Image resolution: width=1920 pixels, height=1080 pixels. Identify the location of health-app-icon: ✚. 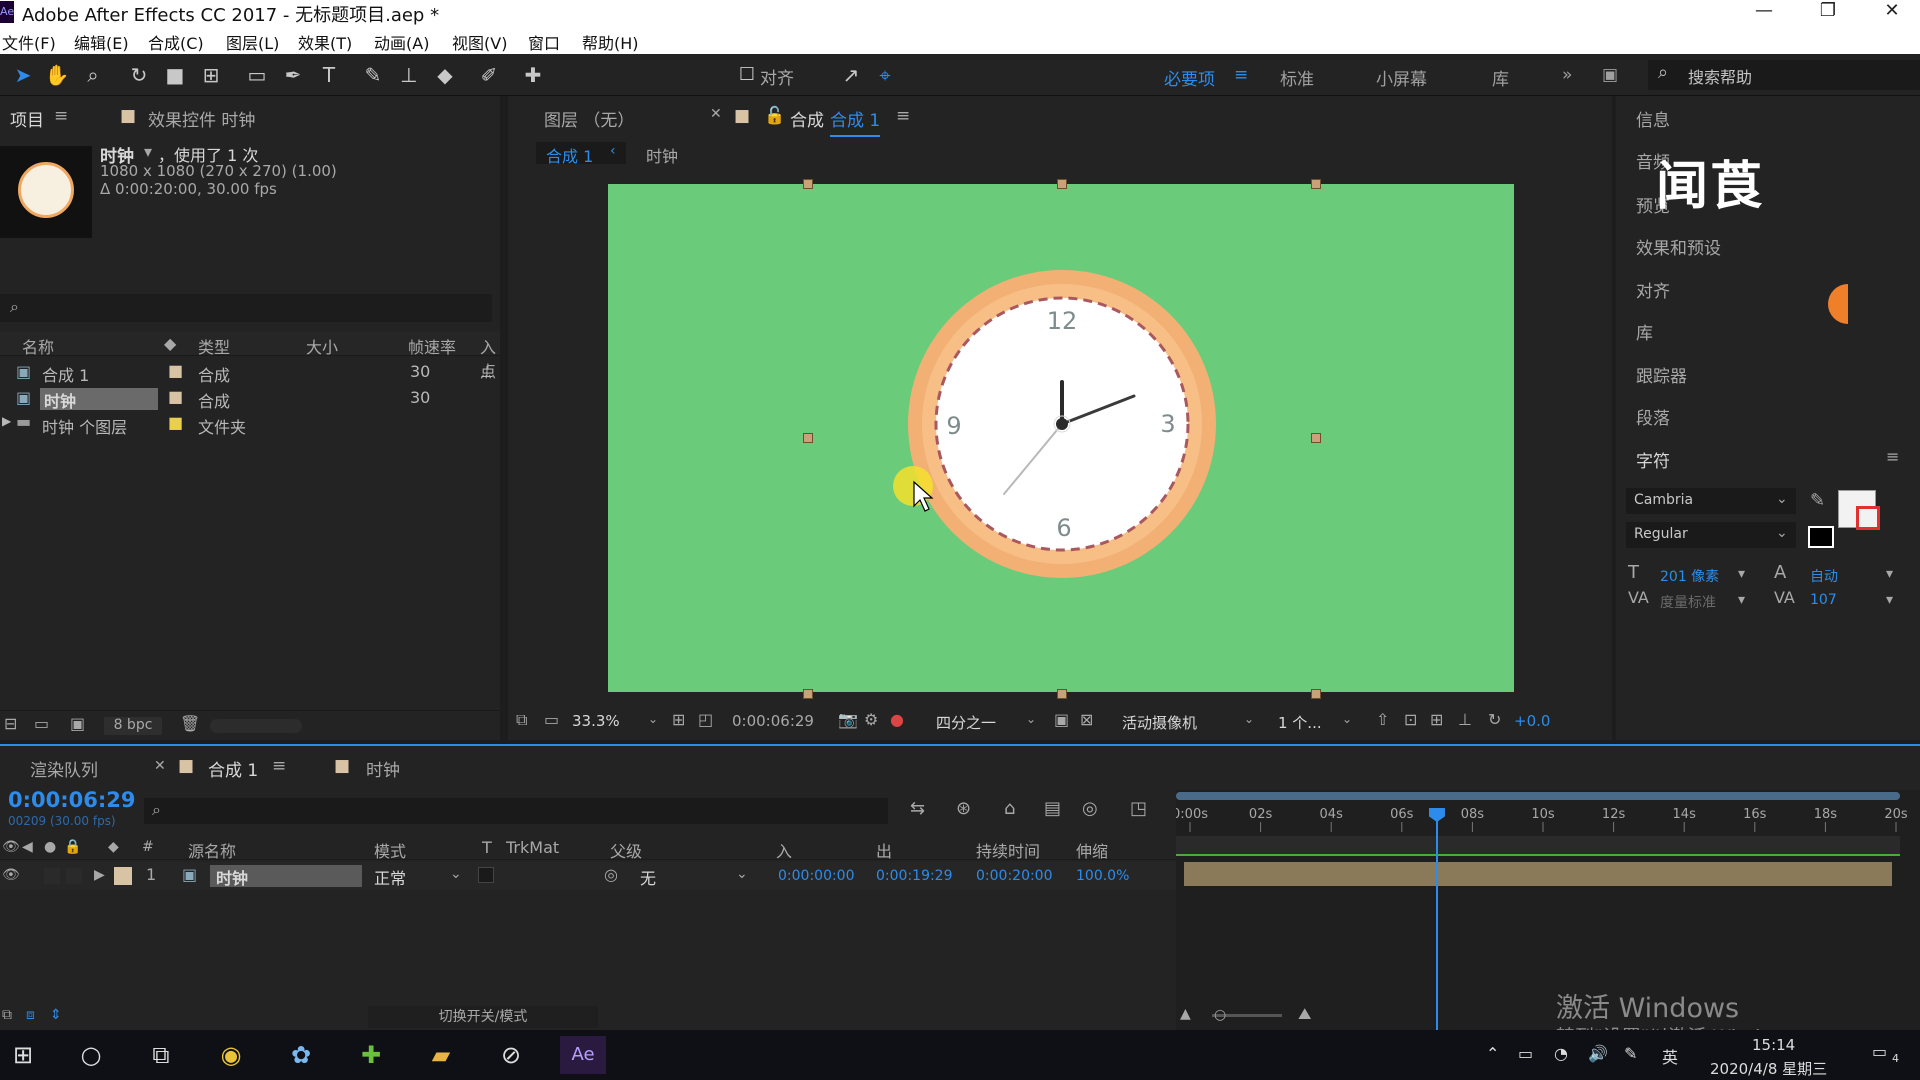
(371, 1055).